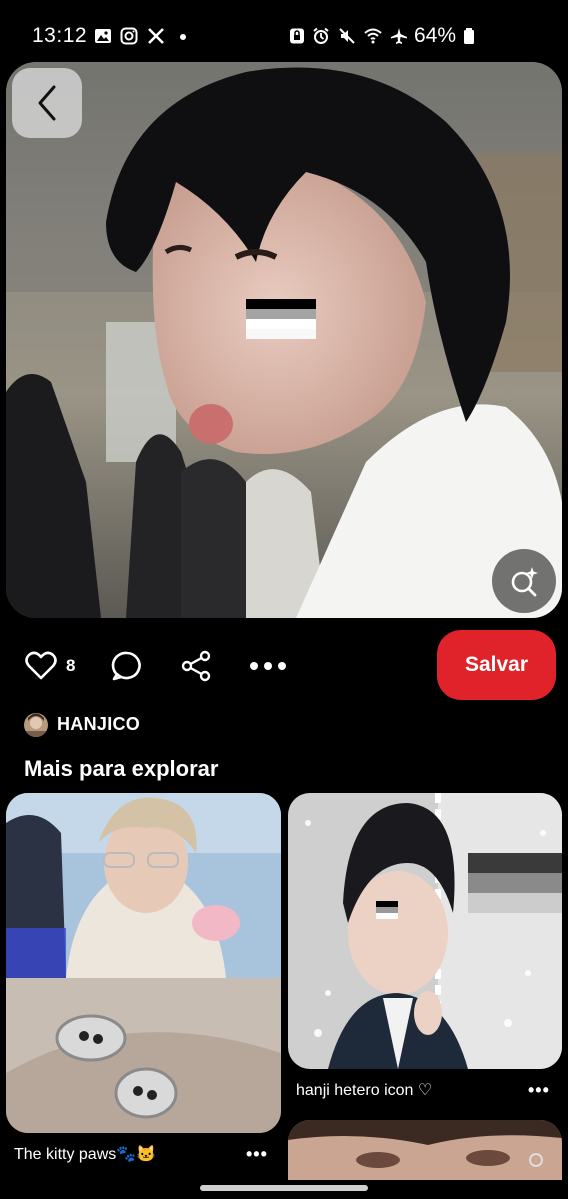 This screenshot has height=1199, width=568. What do you see at coordinates (347, 36) in the screenshot?
I see `mute-icon` at bounding box center [347, 36].